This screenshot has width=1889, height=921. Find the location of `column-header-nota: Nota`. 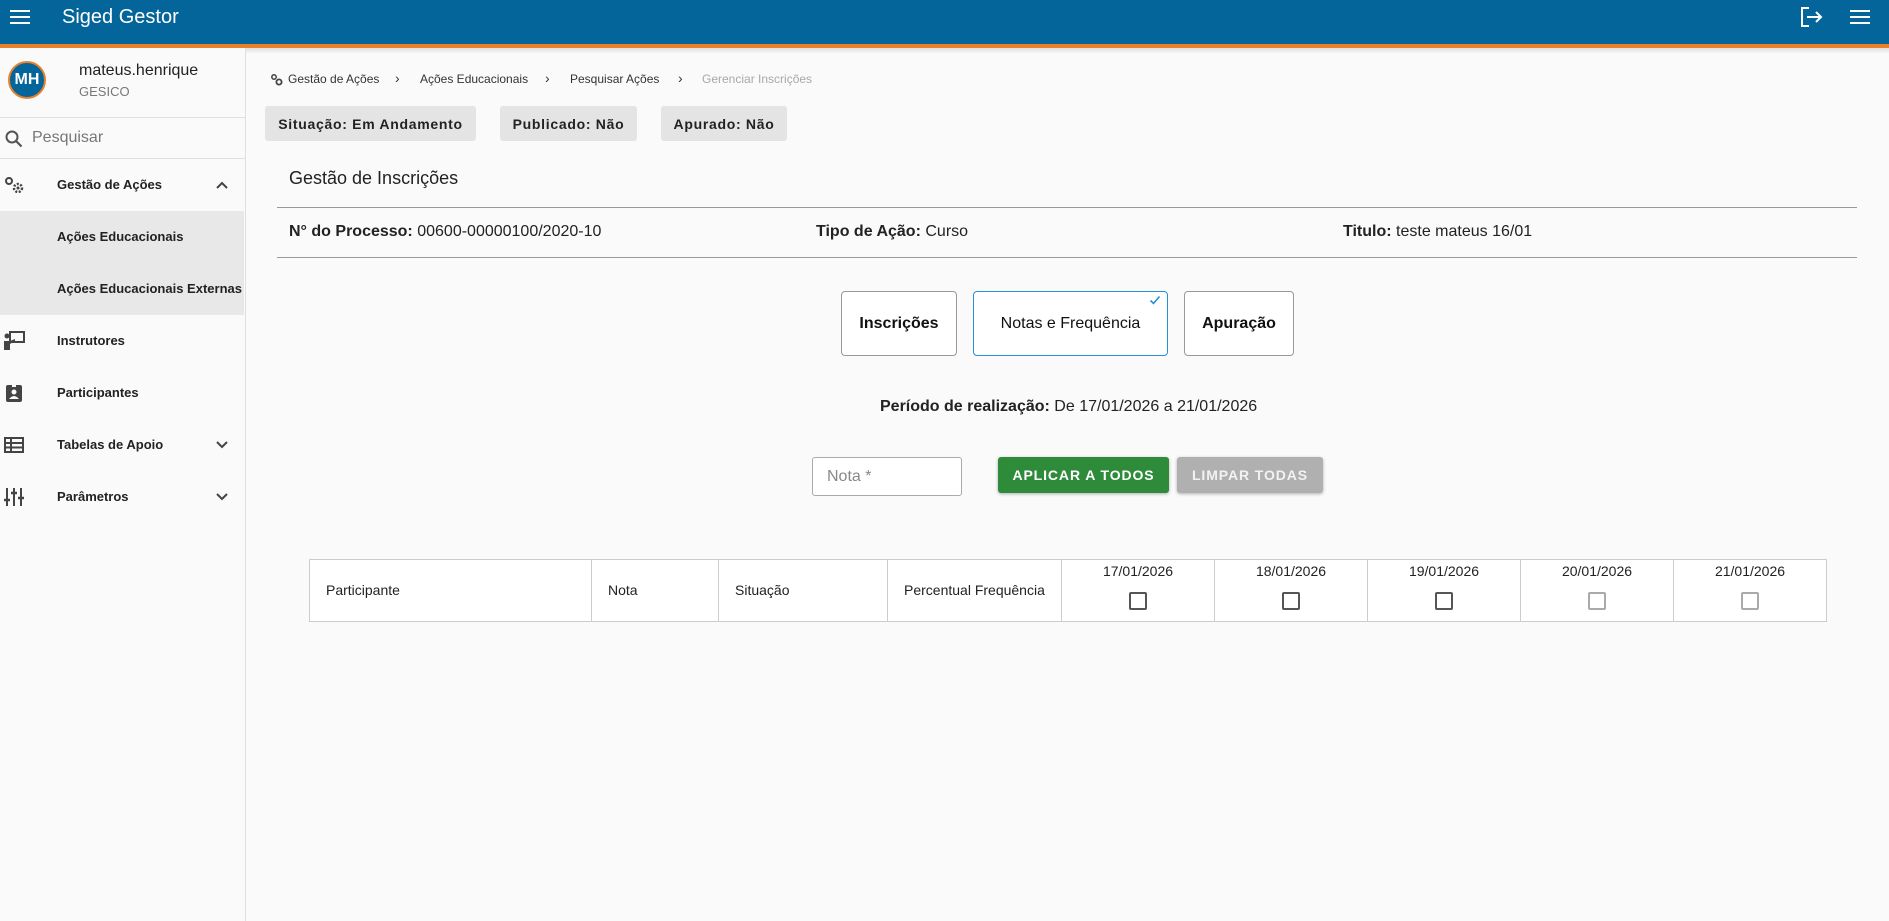

column-header-nota: Nota is located at coordinates (655, 590).